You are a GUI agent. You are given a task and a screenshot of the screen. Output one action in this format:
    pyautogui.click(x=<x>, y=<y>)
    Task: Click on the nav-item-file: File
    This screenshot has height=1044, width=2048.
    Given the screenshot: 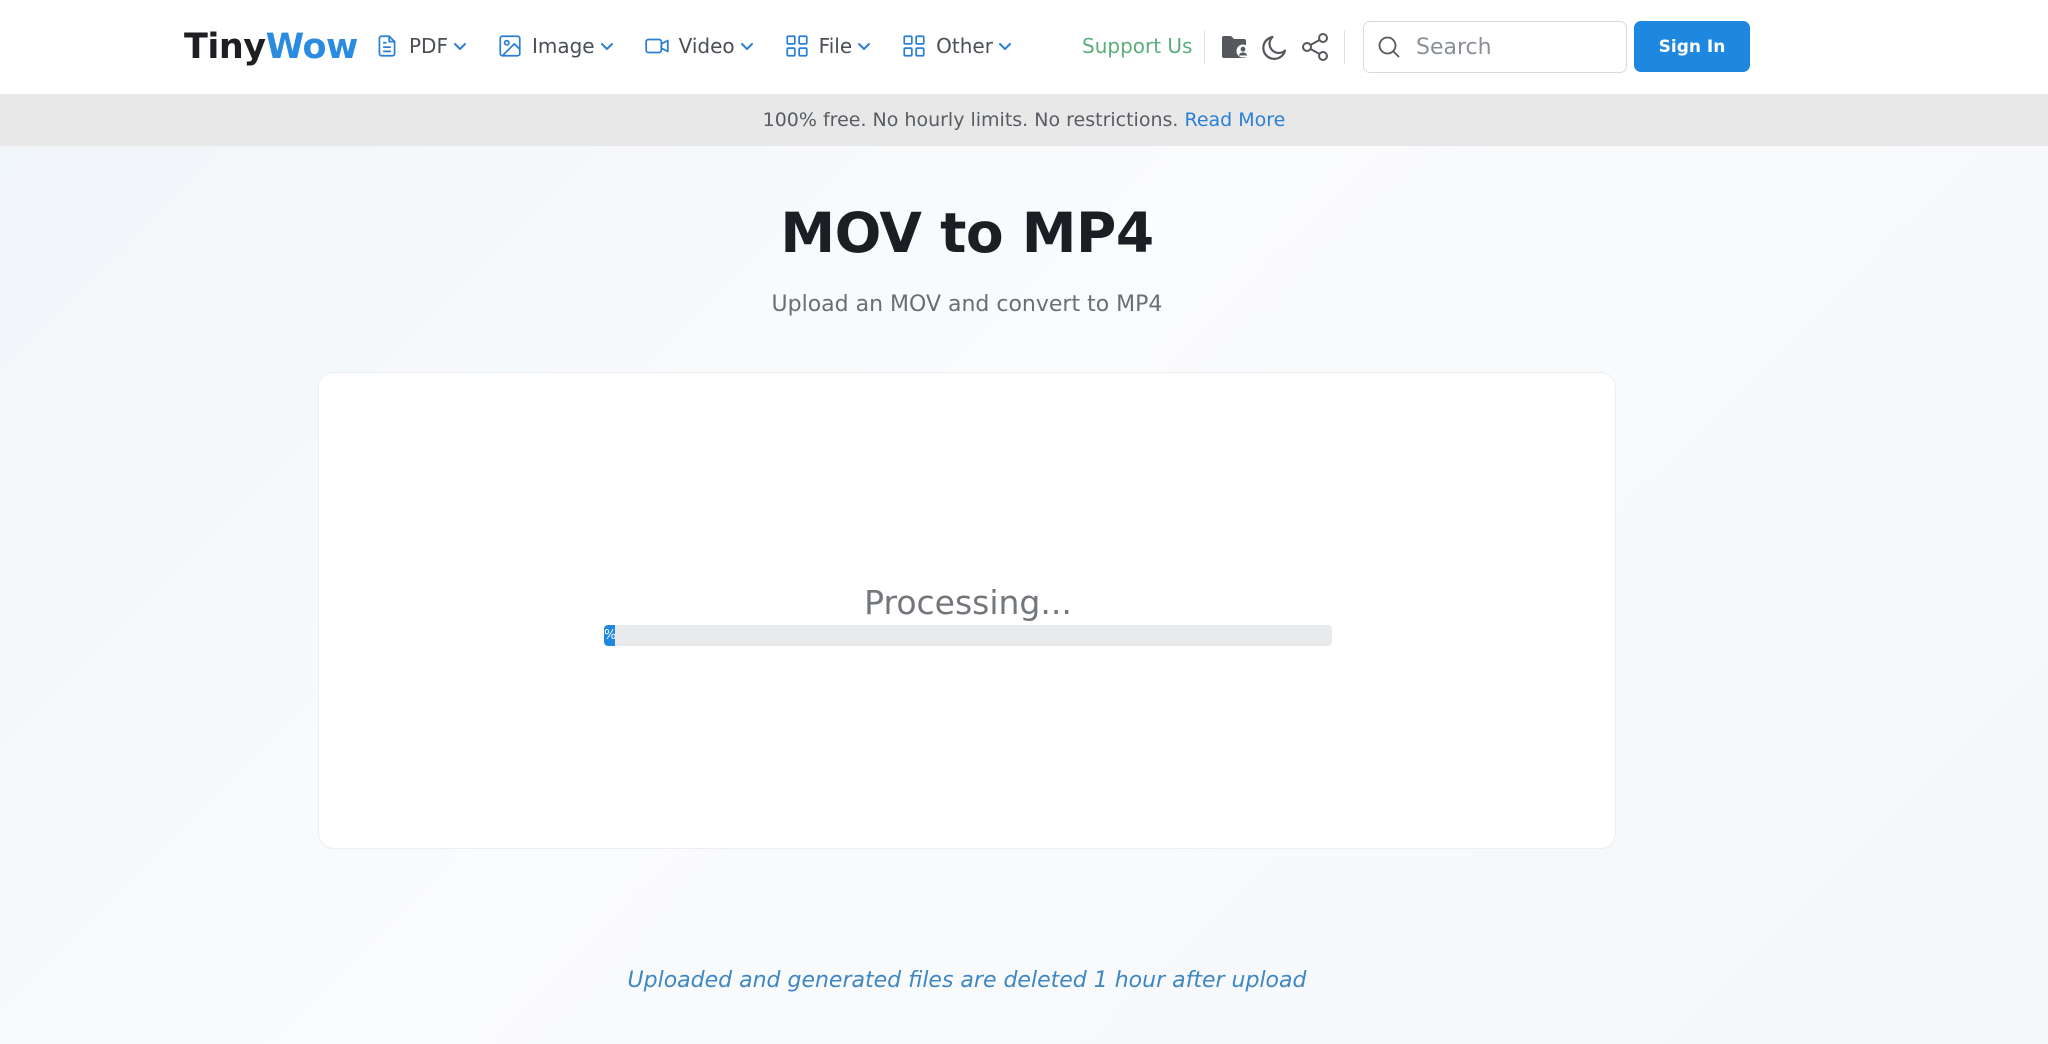 What is the action you would take?
    pyautogui.click(x=827, y=46)
    